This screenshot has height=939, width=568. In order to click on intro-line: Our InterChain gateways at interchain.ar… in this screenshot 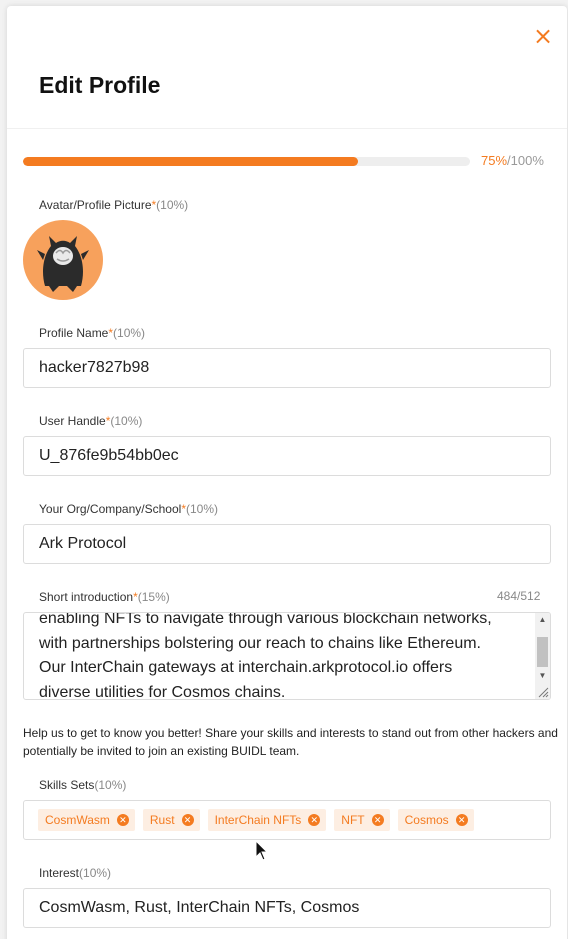, I will do `click(246, 667)`.